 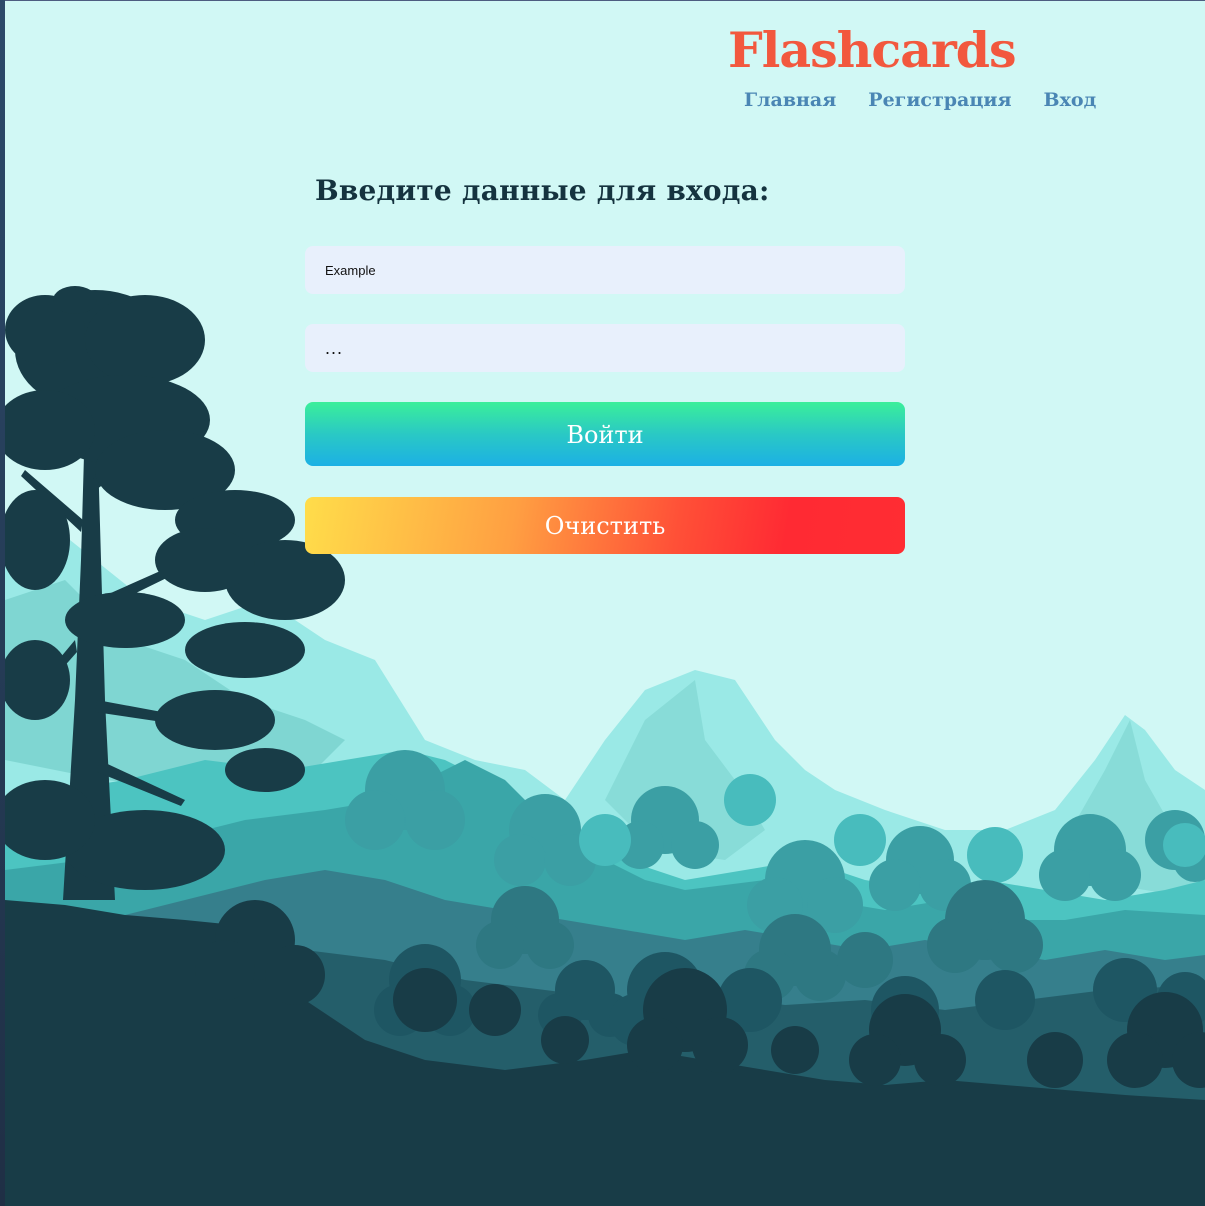 I want to click on nav-link-login: Вход, so click(x=1070, y=100).